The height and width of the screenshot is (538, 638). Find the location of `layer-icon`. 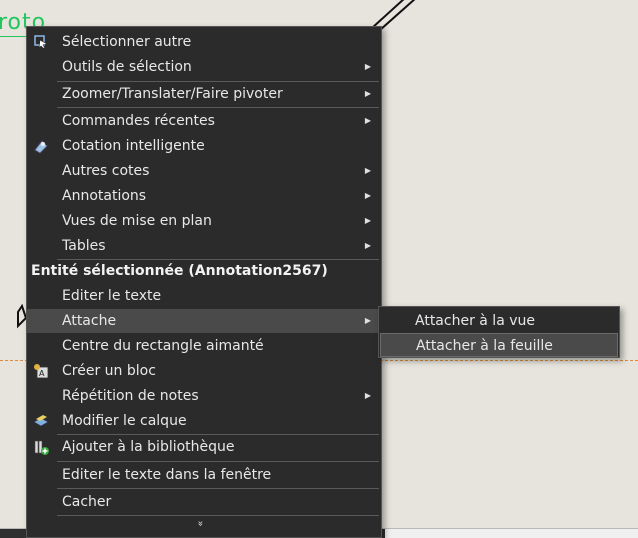

layer-icon is located at coordinates (41, 421).